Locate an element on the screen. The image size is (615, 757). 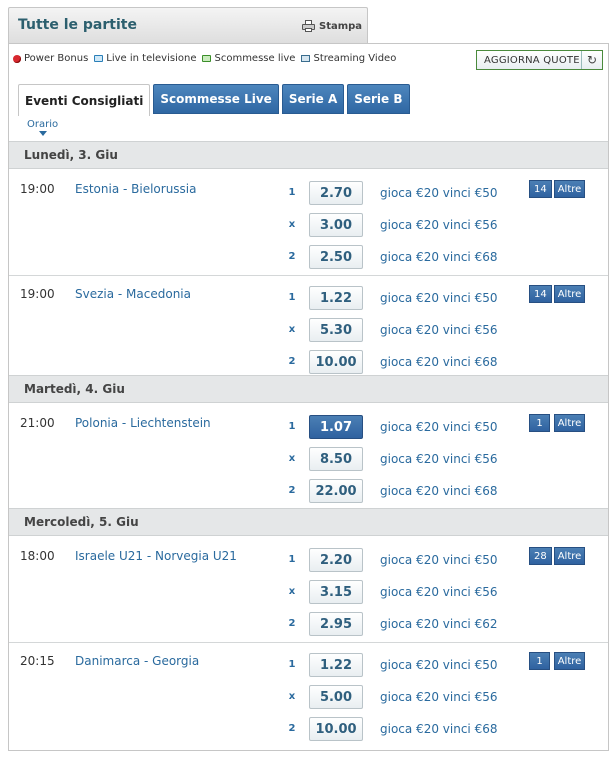
refresh-icon: ↻ is located at coordinates (592, 60).